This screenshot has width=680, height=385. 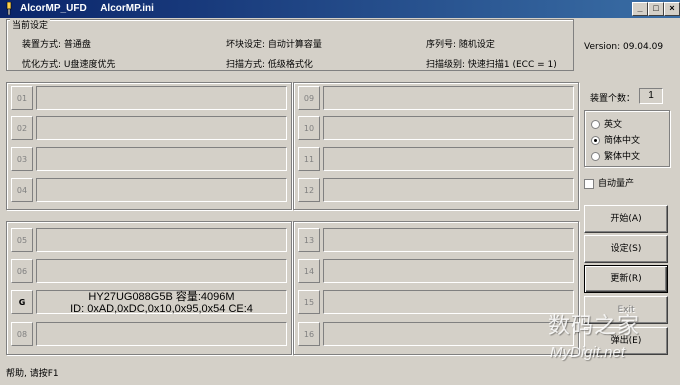 What do you see at coordinates (340, 9) in the screenshot?
I see `title-bar: AlcorMP_UFD AlcorMP.ini _ □ ×` at bounding box center [340, 9].